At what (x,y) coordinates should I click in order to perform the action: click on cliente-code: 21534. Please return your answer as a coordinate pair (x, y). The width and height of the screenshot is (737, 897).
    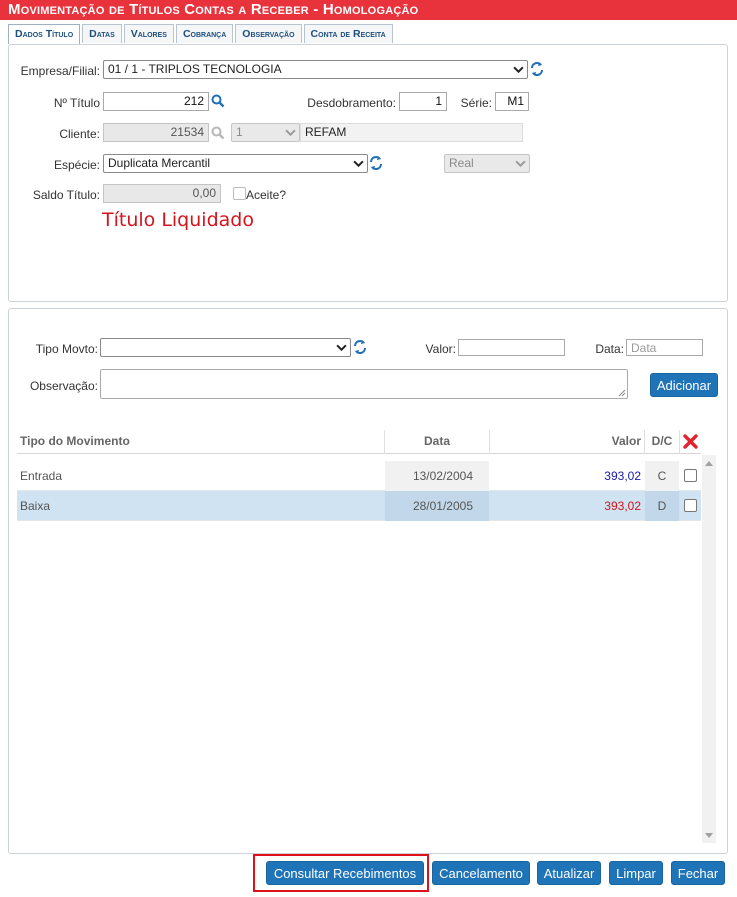
    Looking at the image, I should click on (187, 132).